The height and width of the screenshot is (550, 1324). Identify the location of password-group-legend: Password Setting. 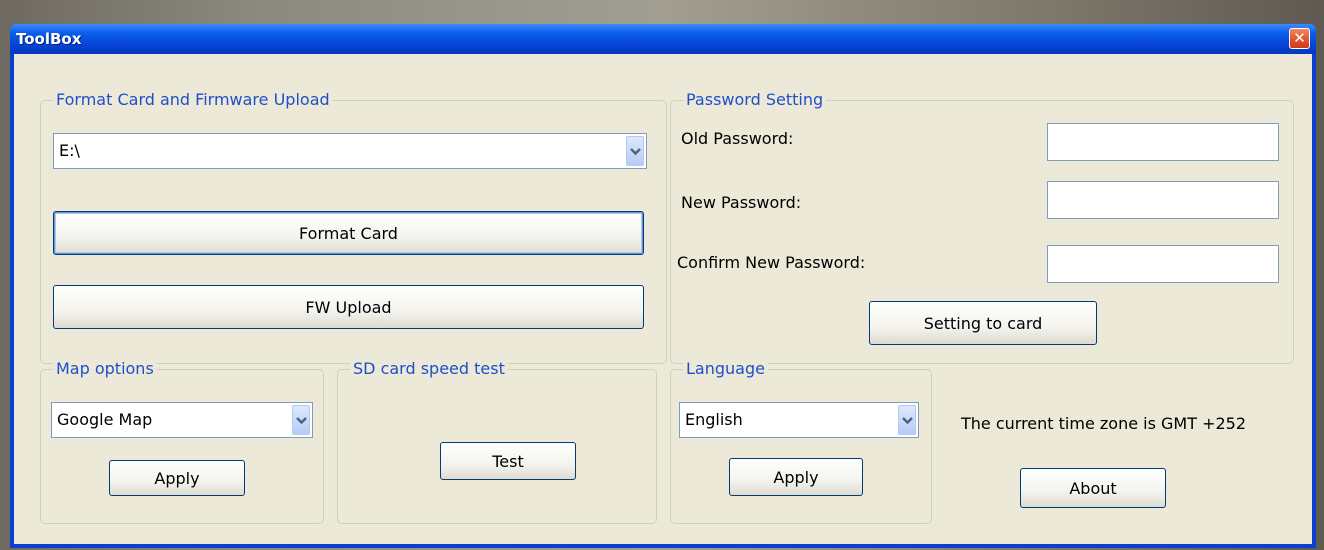
(755, 100).